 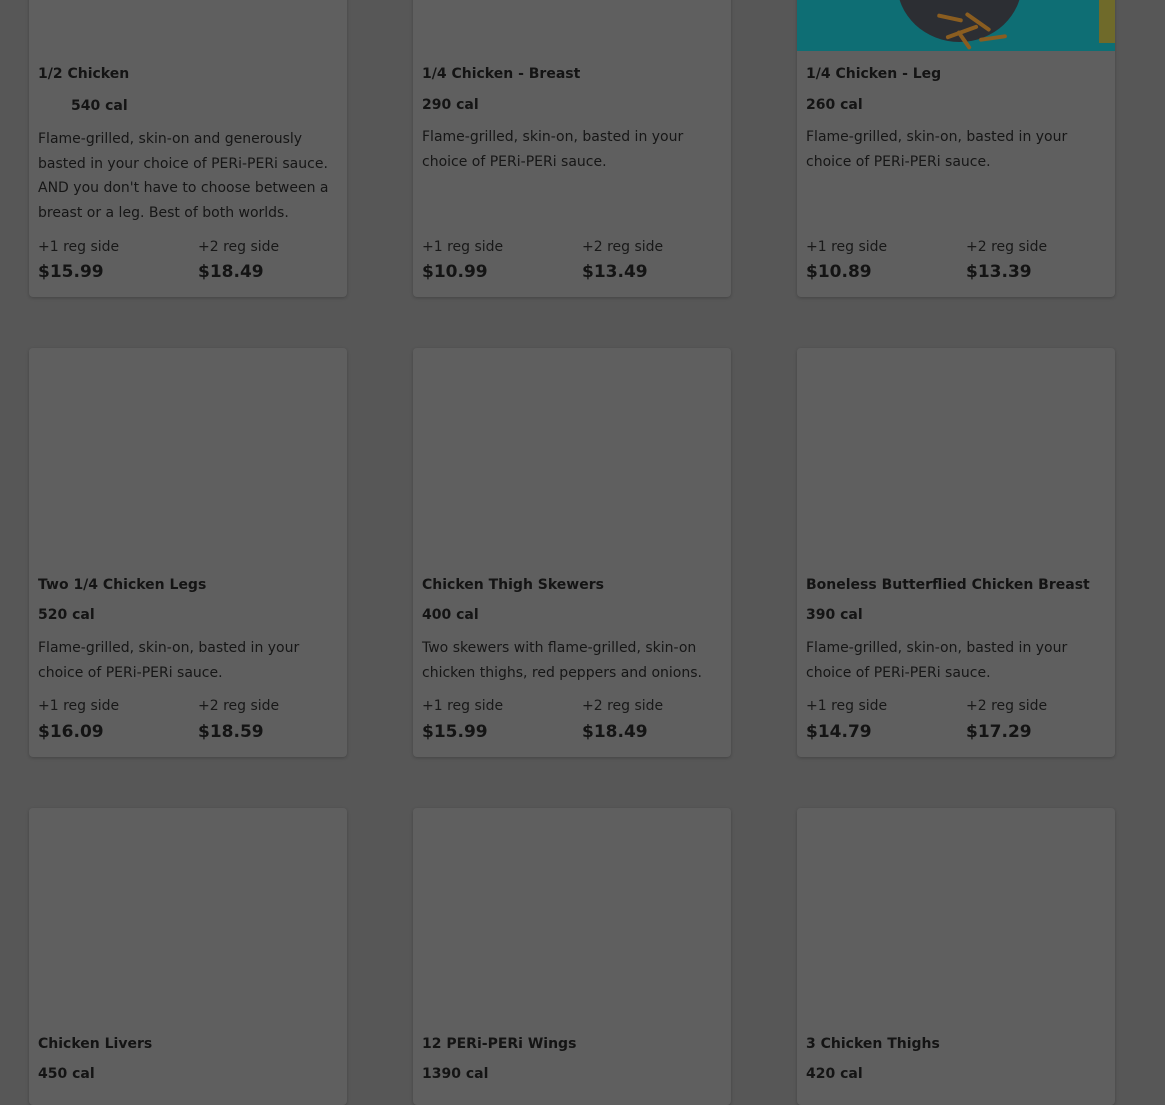 I want to click on menu-item-title: 1/2 Chicken, so click(x=84, y=74).